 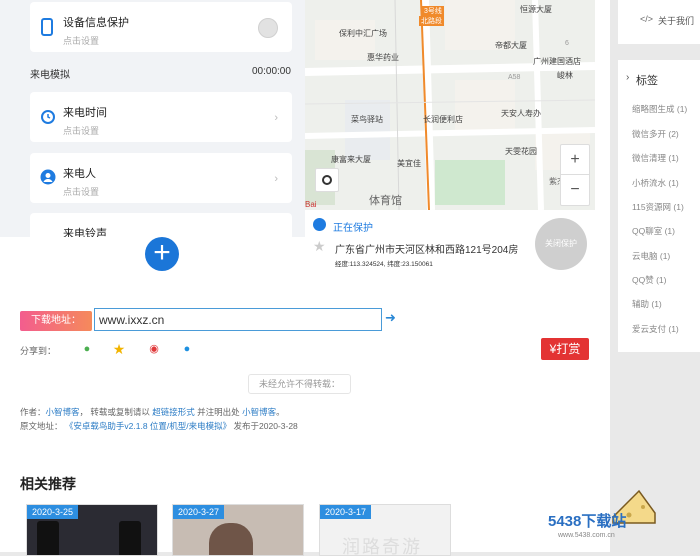 I want to click on tag-link: 辅助 (1), so click(x=647, y=304).